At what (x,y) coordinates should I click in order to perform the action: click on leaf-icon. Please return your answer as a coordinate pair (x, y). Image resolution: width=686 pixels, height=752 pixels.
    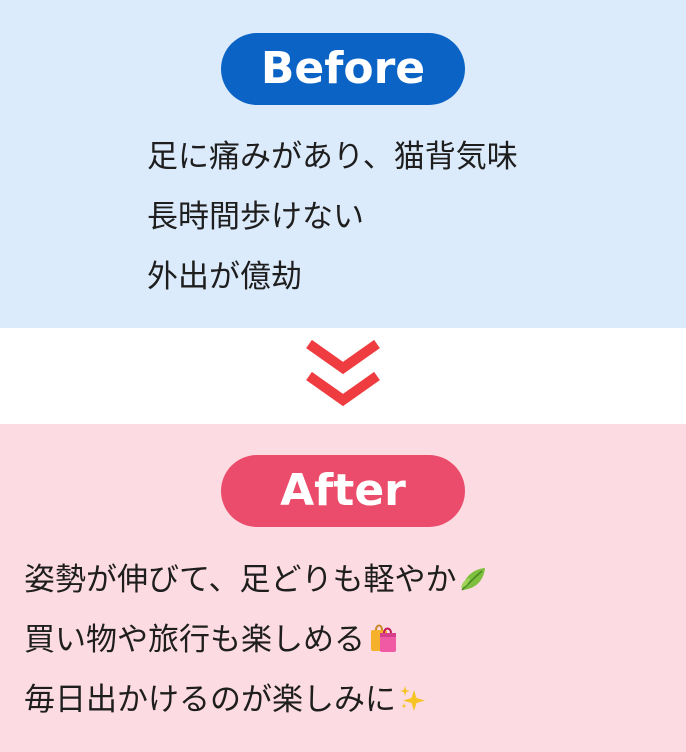
    Looking at the image, I should click on (473, 584).